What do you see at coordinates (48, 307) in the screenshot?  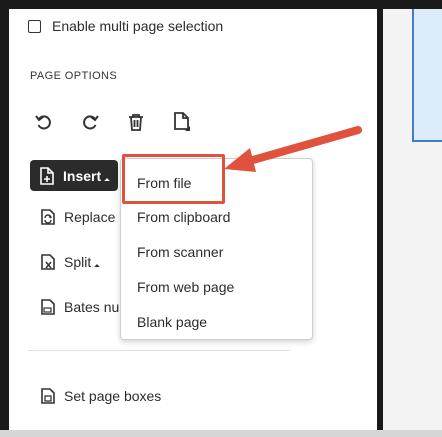 I see `bates-numbering-icon` at bounding box center [48, 307].